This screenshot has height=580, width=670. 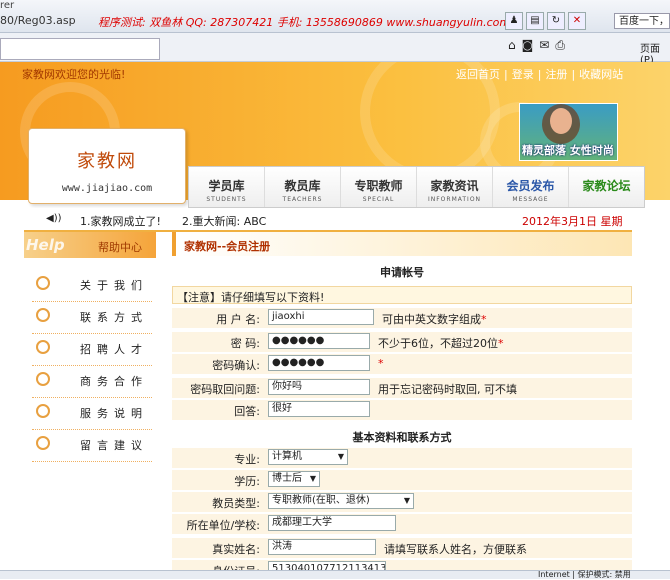 I want to click on nav-students: 学员库 STUDENTS, so click(x=227, y=187).